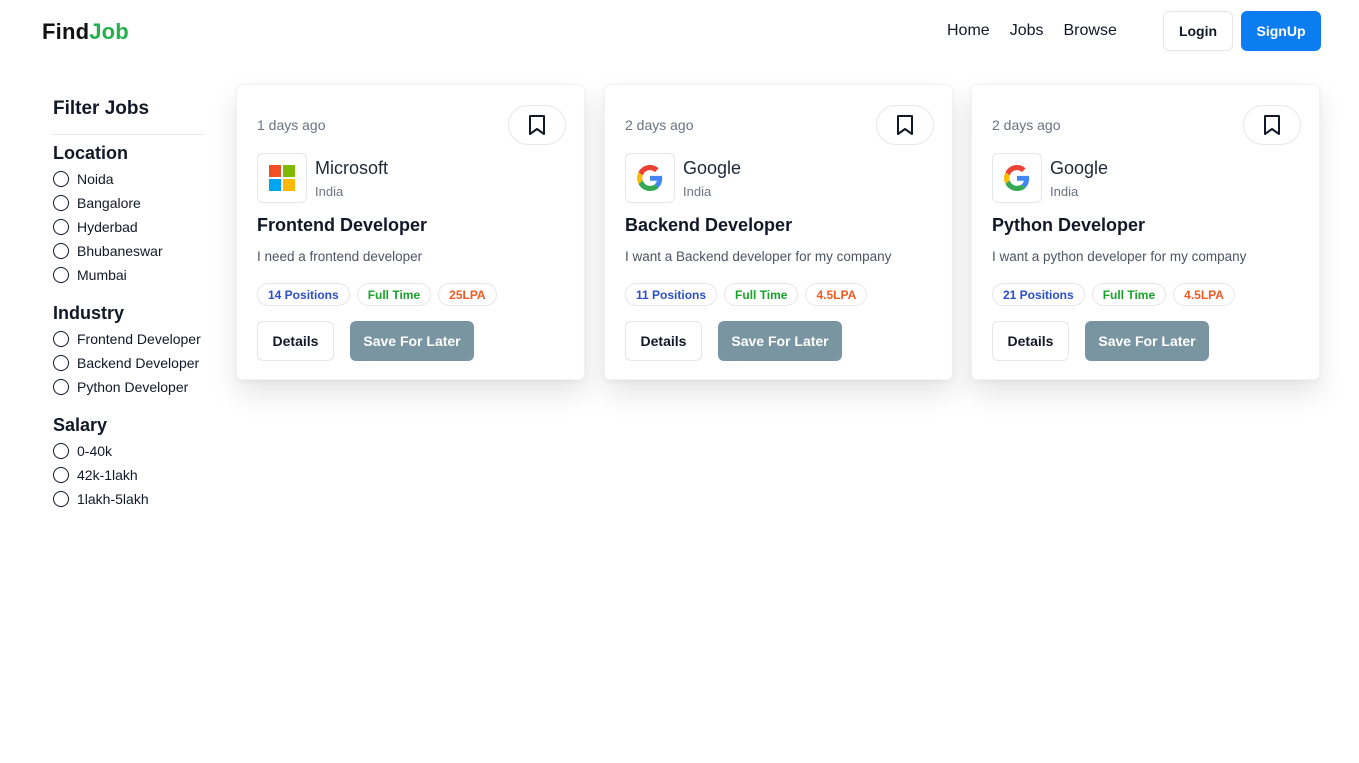  What do you see at coordinates (128, 275) in the screenshot?
I see `filter-option: Mumbai` at bounding box center [128, 275].